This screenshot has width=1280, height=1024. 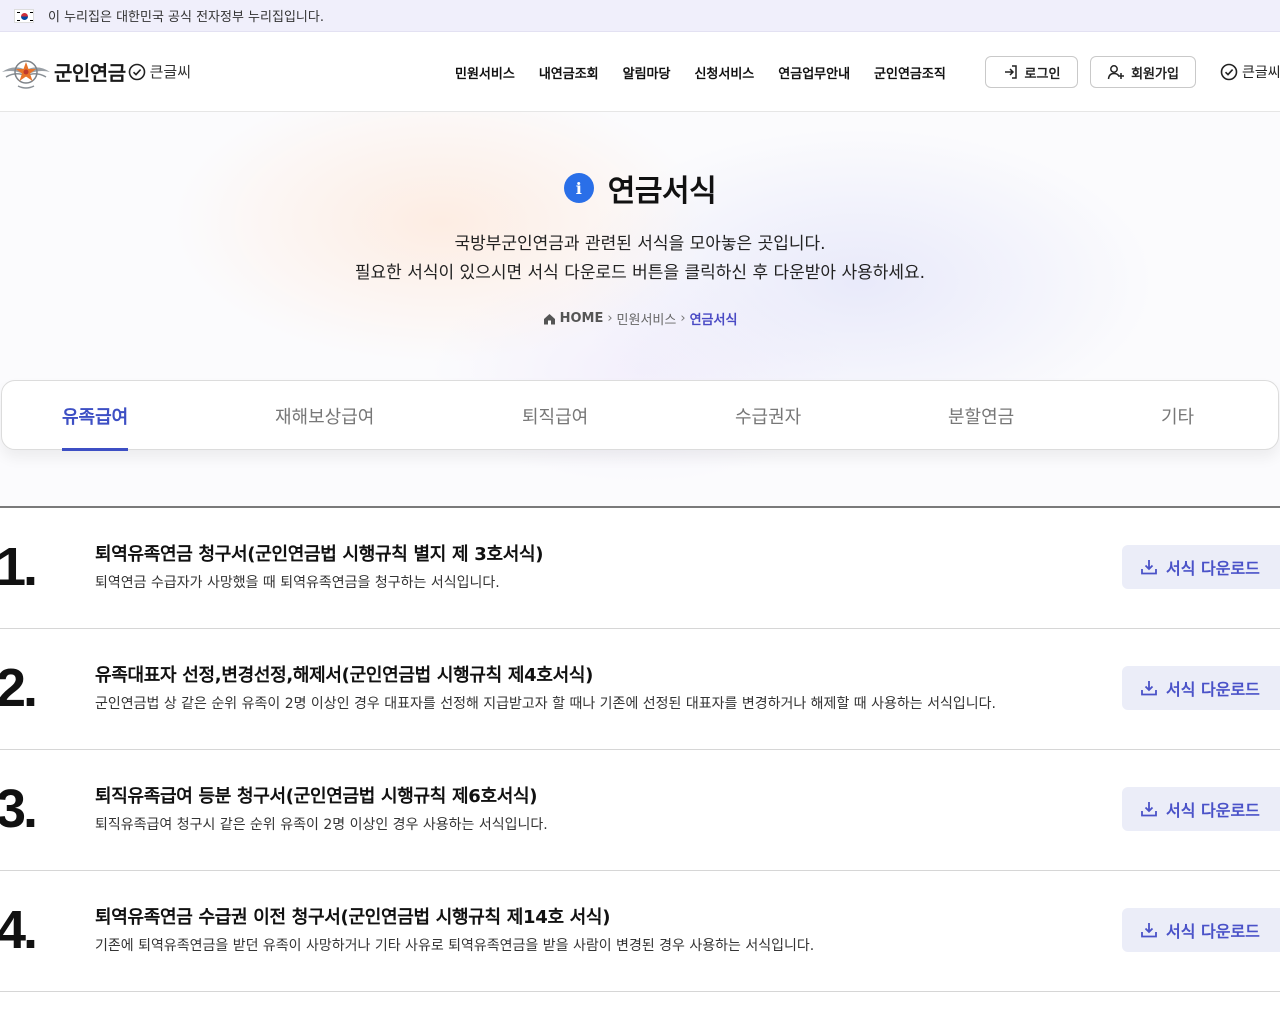 I want to click on breadcrumb-home: HOME, so click(x=573, y=318).